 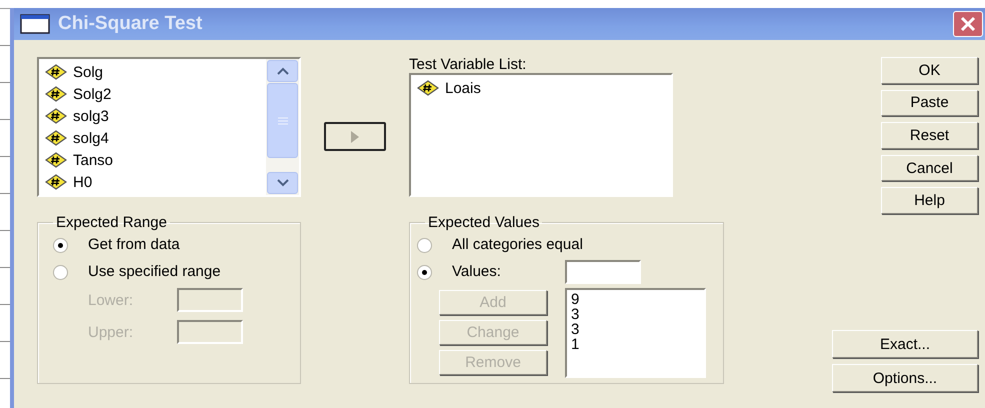 What do you see at coordinates (355, 136) in the screenshot?
I see `right-triangle-icon` at bounding box center [355, 136].